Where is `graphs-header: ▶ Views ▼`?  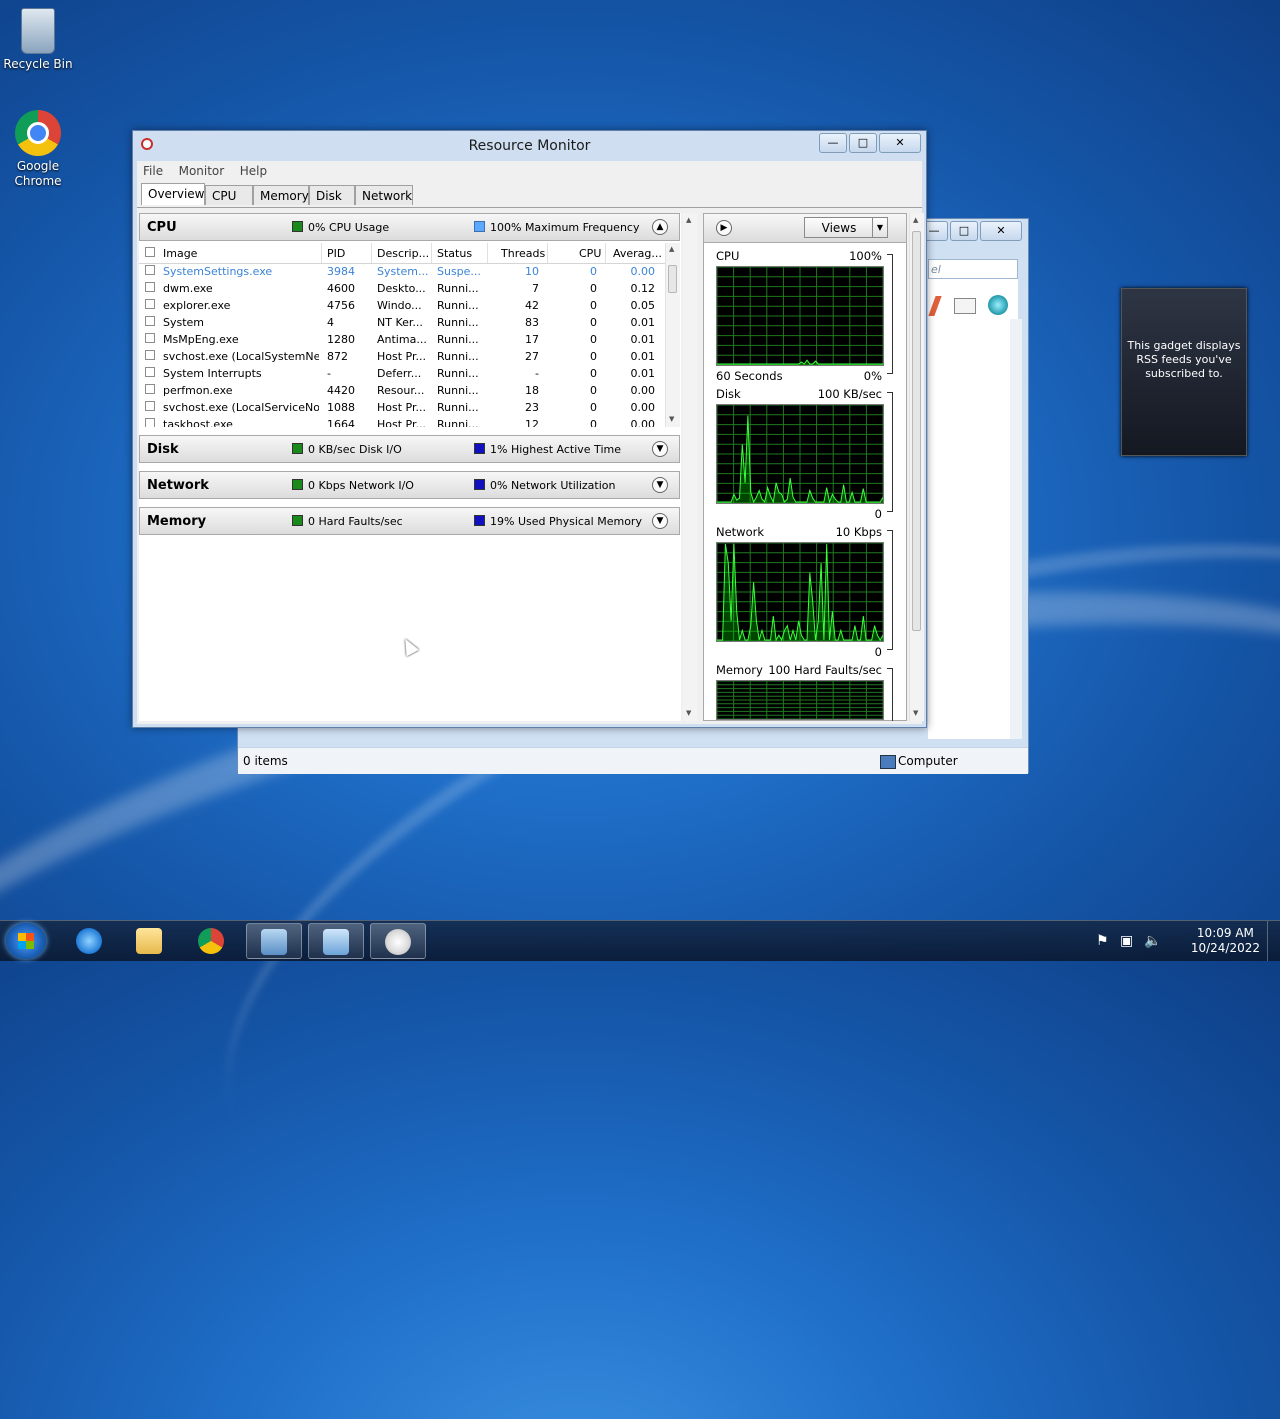
graphs-header: ▶ Views ▼ is located at coordinates (805, 228).